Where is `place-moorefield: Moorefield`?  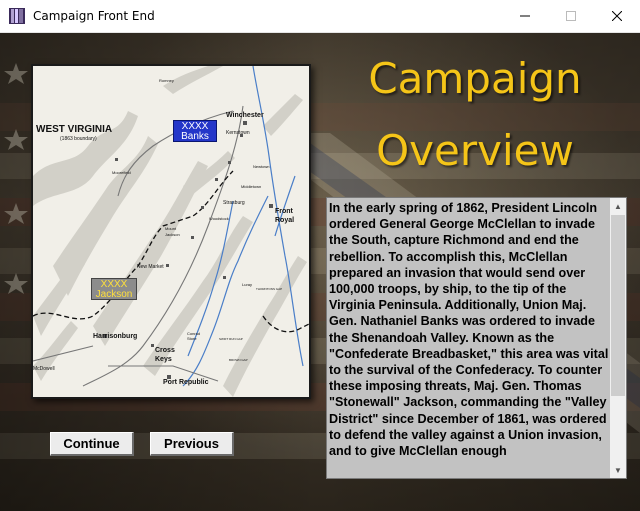
place-moorefield: Moorefield is located at coordinates (121, 172).